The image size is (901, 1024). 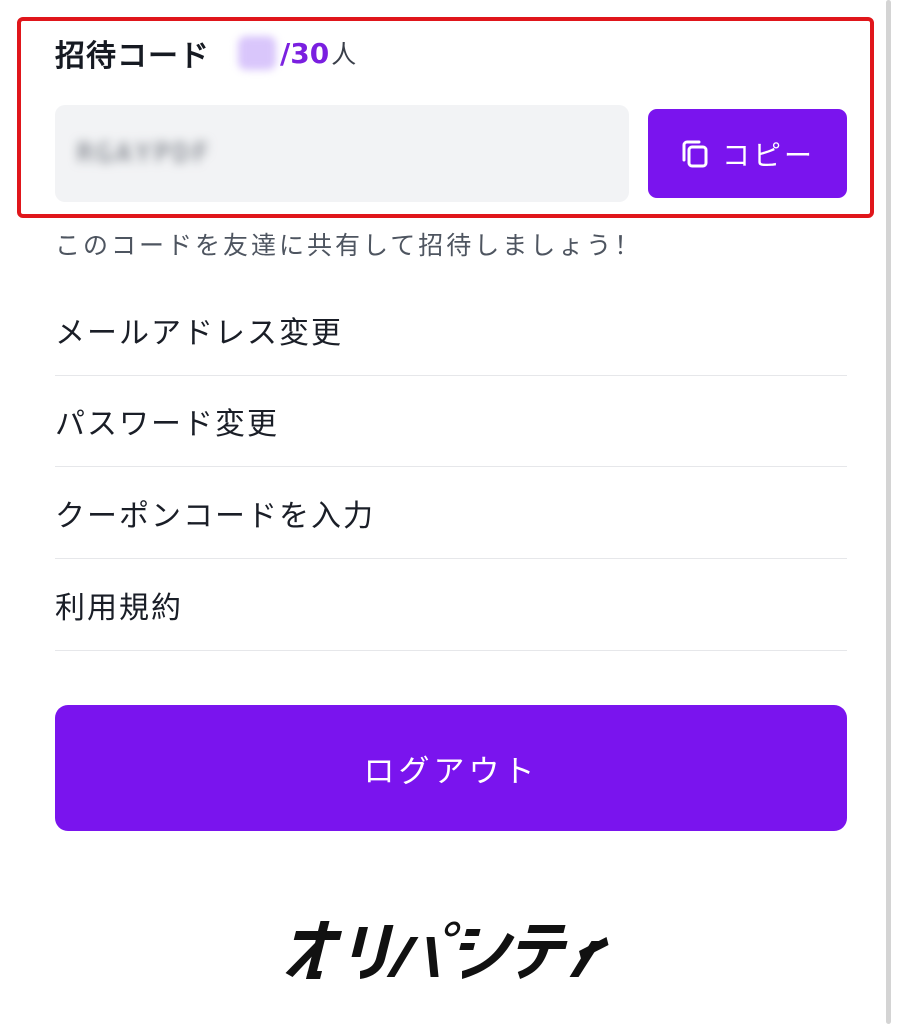 What do you see at coordinates (451, 421) in the screenshot?
I see `menu-item-change-password: パスワード変更` at bounding box center [451, 421].